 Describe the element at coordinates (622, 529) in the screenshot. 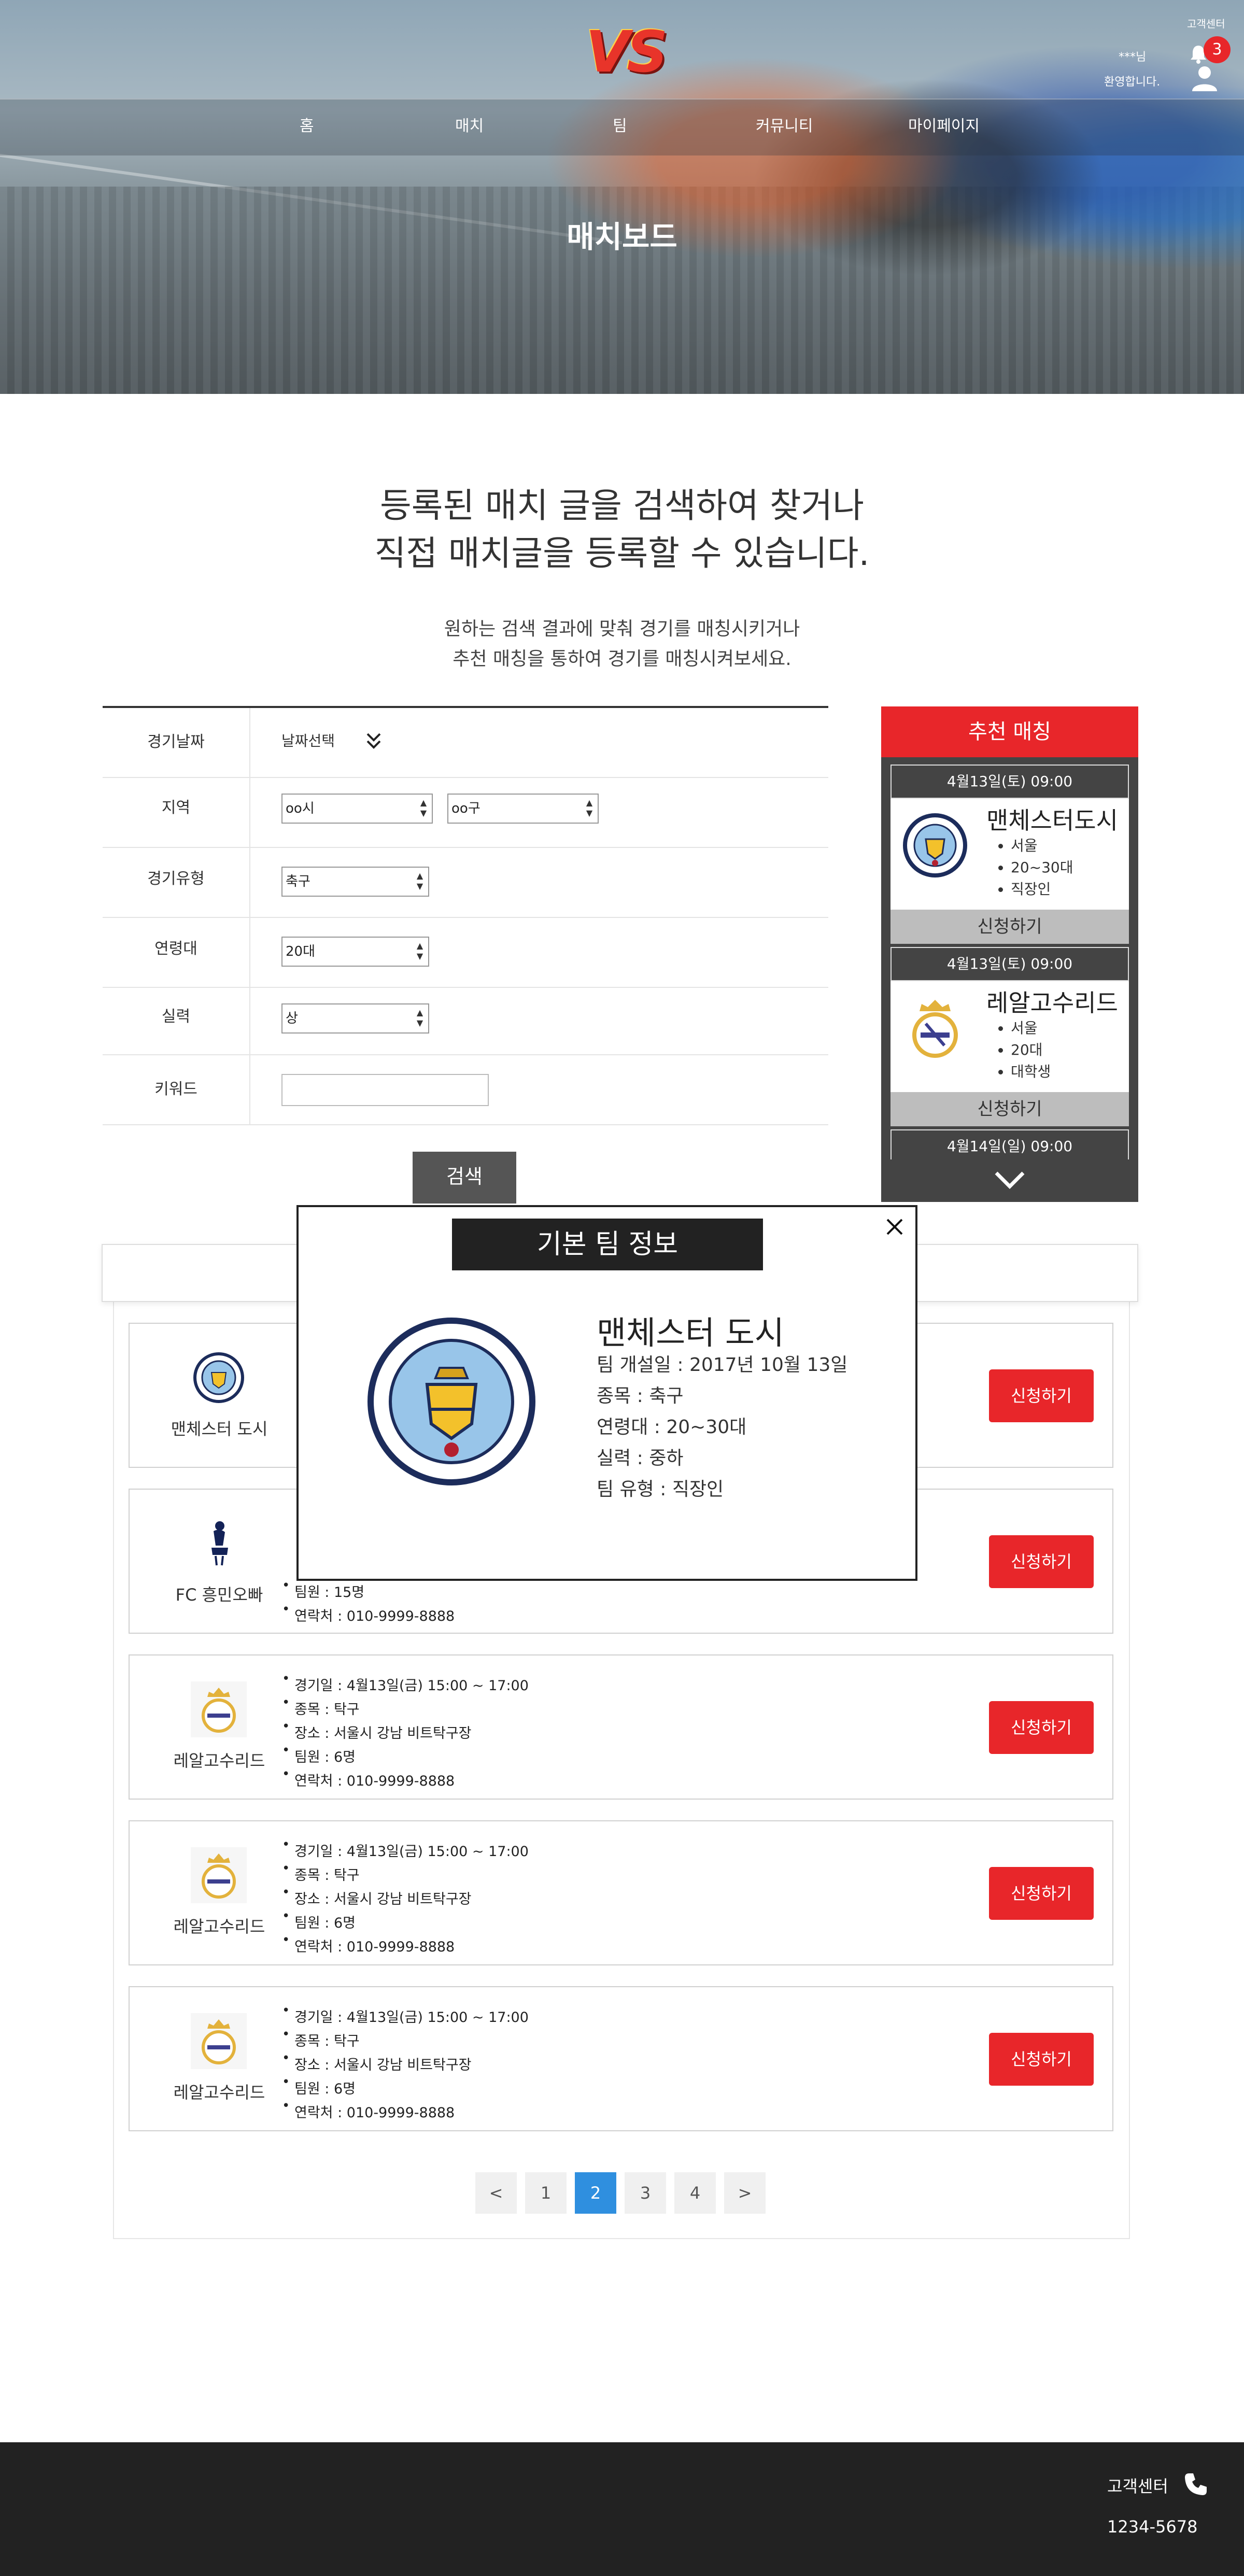

I see `intro-heading: 등록된 매치 글을 검색하여 찾거나 직접 매치글을 등록할 수 있습니다.` at that location.